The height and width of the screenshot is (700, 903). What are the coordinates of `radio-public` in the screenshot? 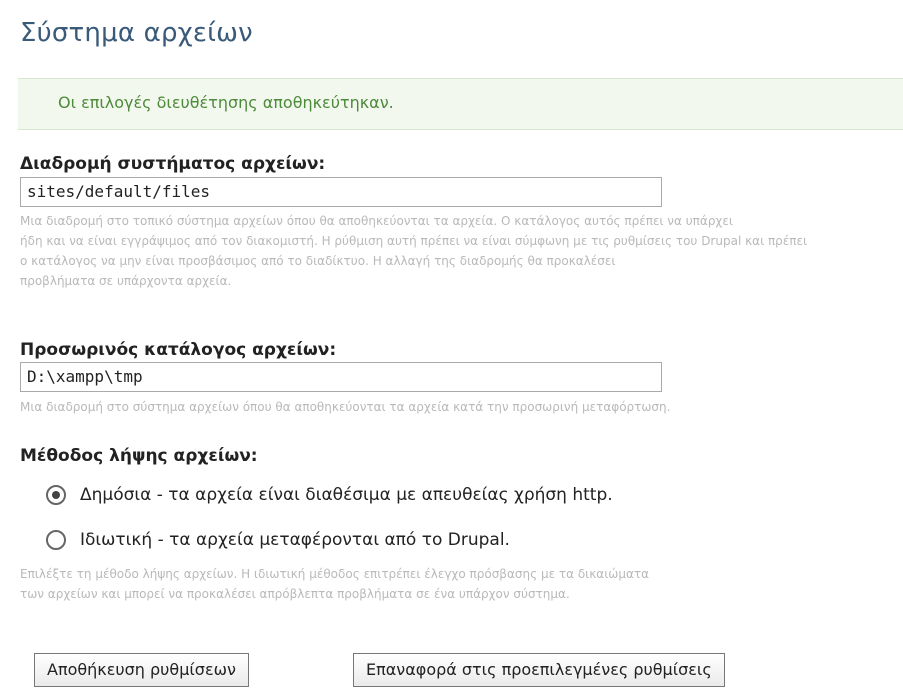 It's located at (56, 495).